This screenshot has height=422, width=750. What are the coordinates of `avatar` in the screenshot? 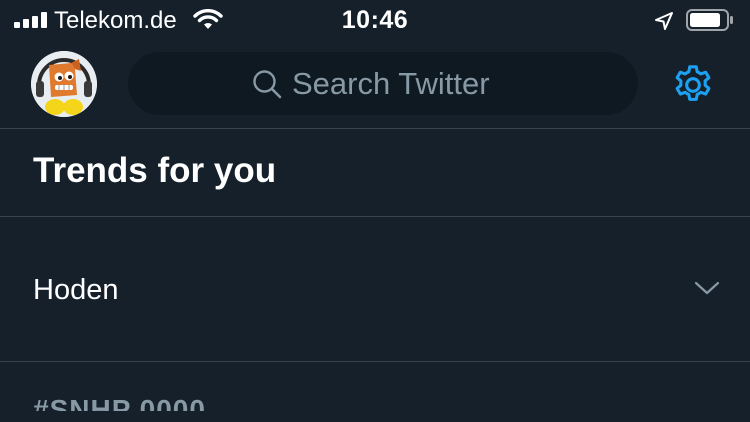 It's located at (64, 84).